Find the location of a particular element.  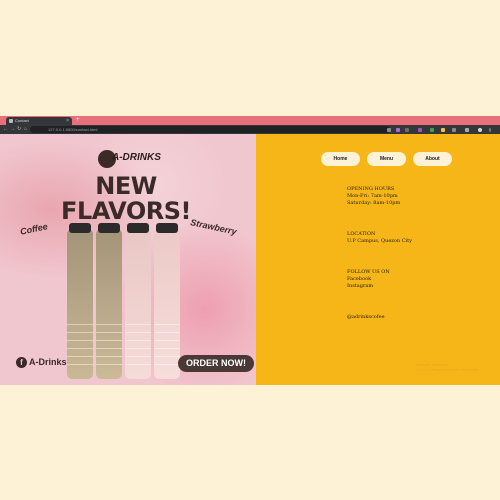

follow-facebook-link: Facebook is located at coordinates (368, 279).